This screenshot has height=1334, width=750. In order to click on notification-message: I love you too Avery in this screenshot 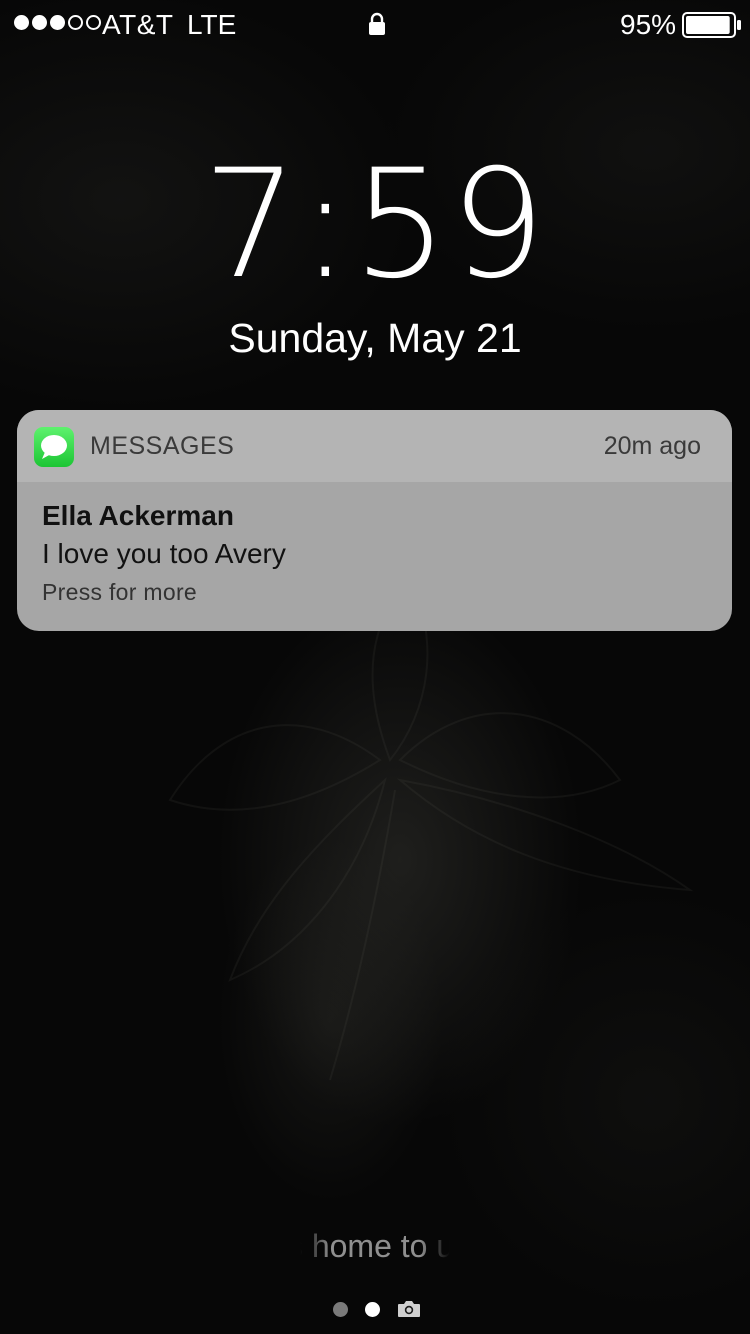, I will do `click(164, 553)`.